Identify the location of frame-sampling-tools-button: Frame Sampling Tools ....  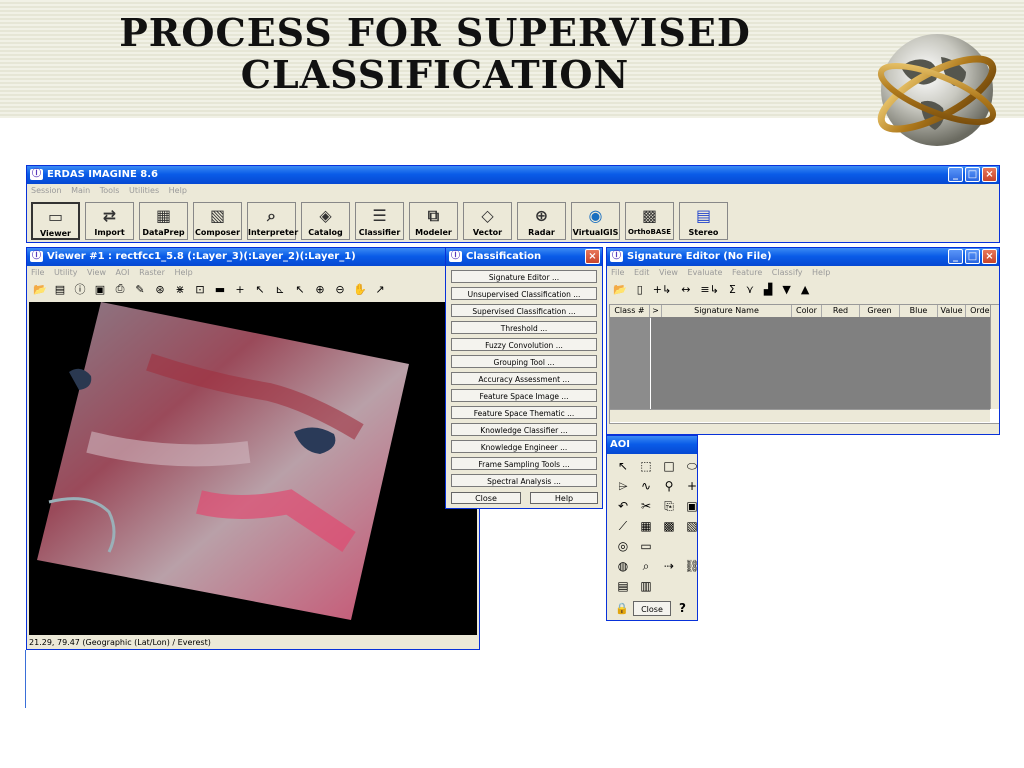
(524, 463).